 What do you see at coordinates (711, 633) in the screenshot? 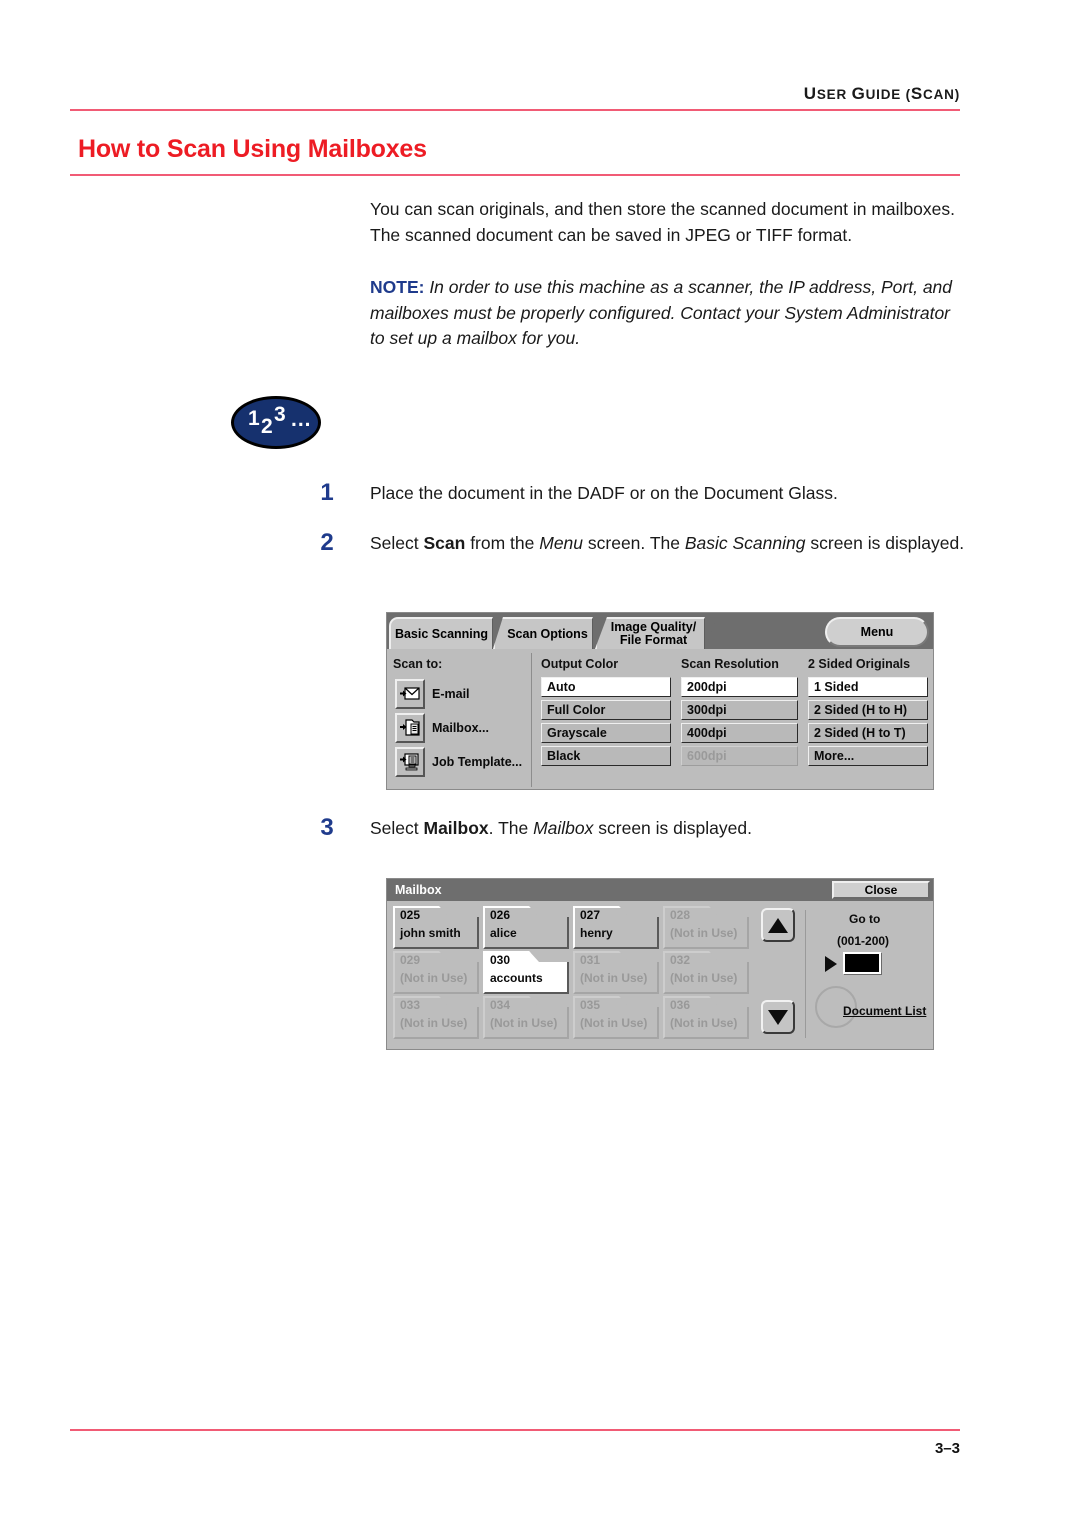
I see `tab-notch` at bounding box center [711, 633].